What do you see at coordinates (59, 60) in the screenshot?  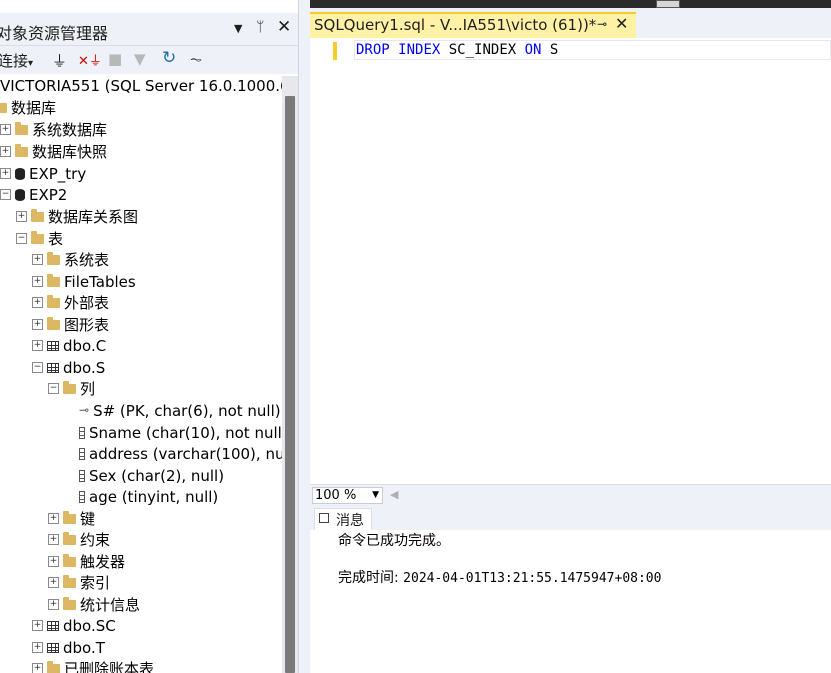 I see `connect-plug-icon: ⏚` at bounding box center [59, 60].